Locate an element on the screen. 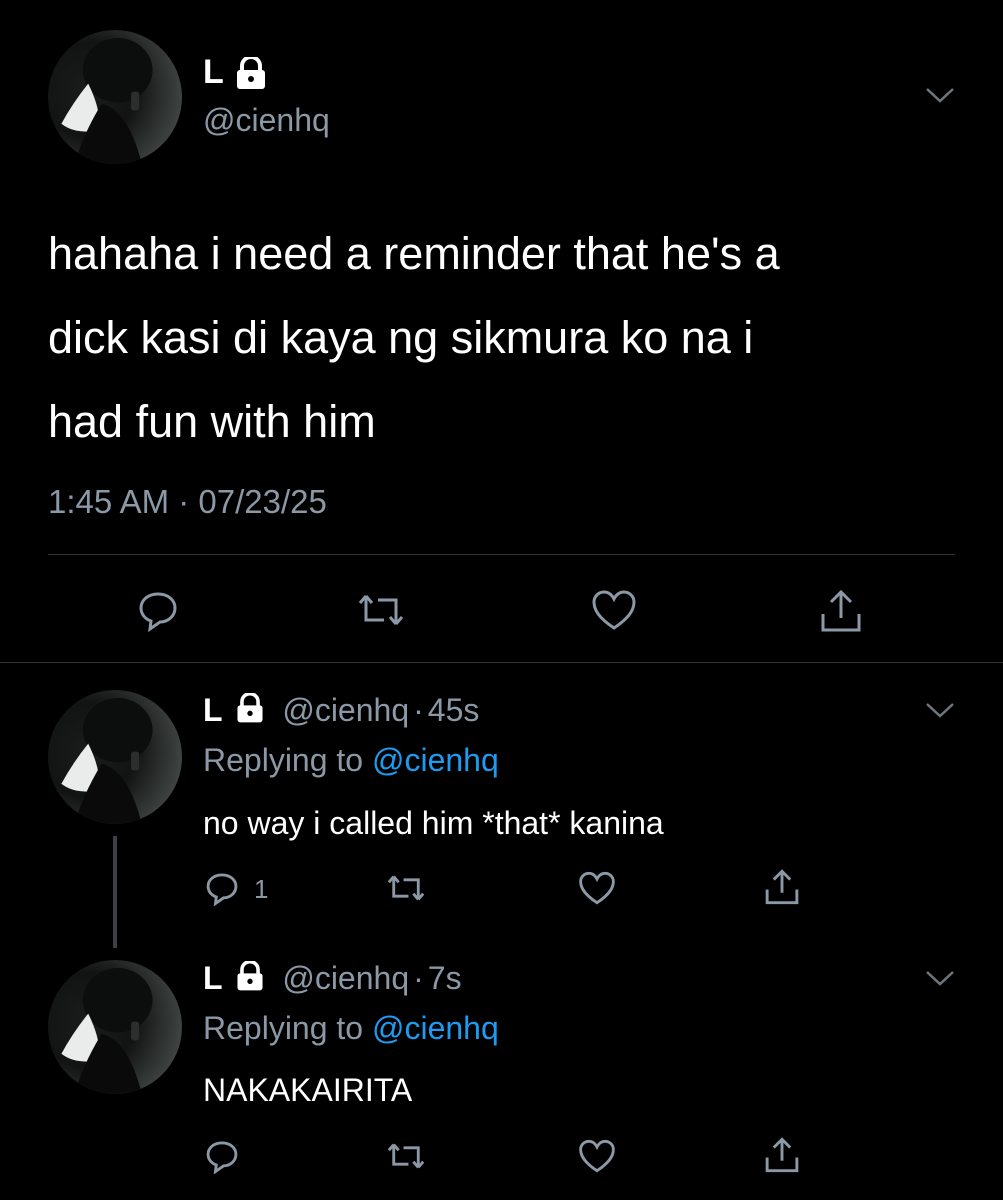  tweet-age: 45s is located at coordinates (454, 710).